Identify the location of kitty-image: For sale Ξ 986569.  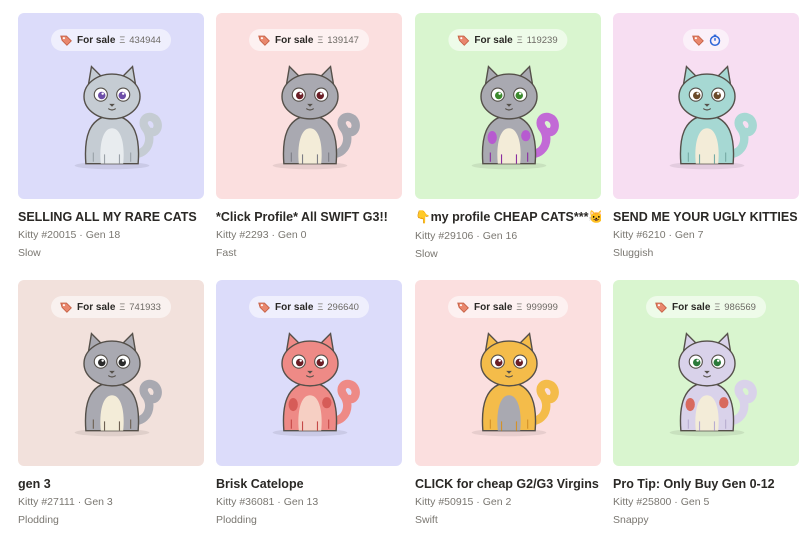
(706, 373).